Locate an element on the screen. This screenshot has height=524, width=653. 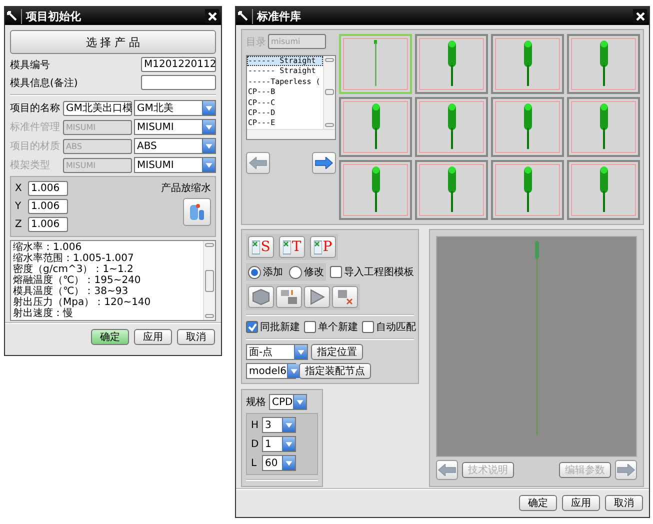
input-field: M1201220112 is located at coordinates (178, 64).